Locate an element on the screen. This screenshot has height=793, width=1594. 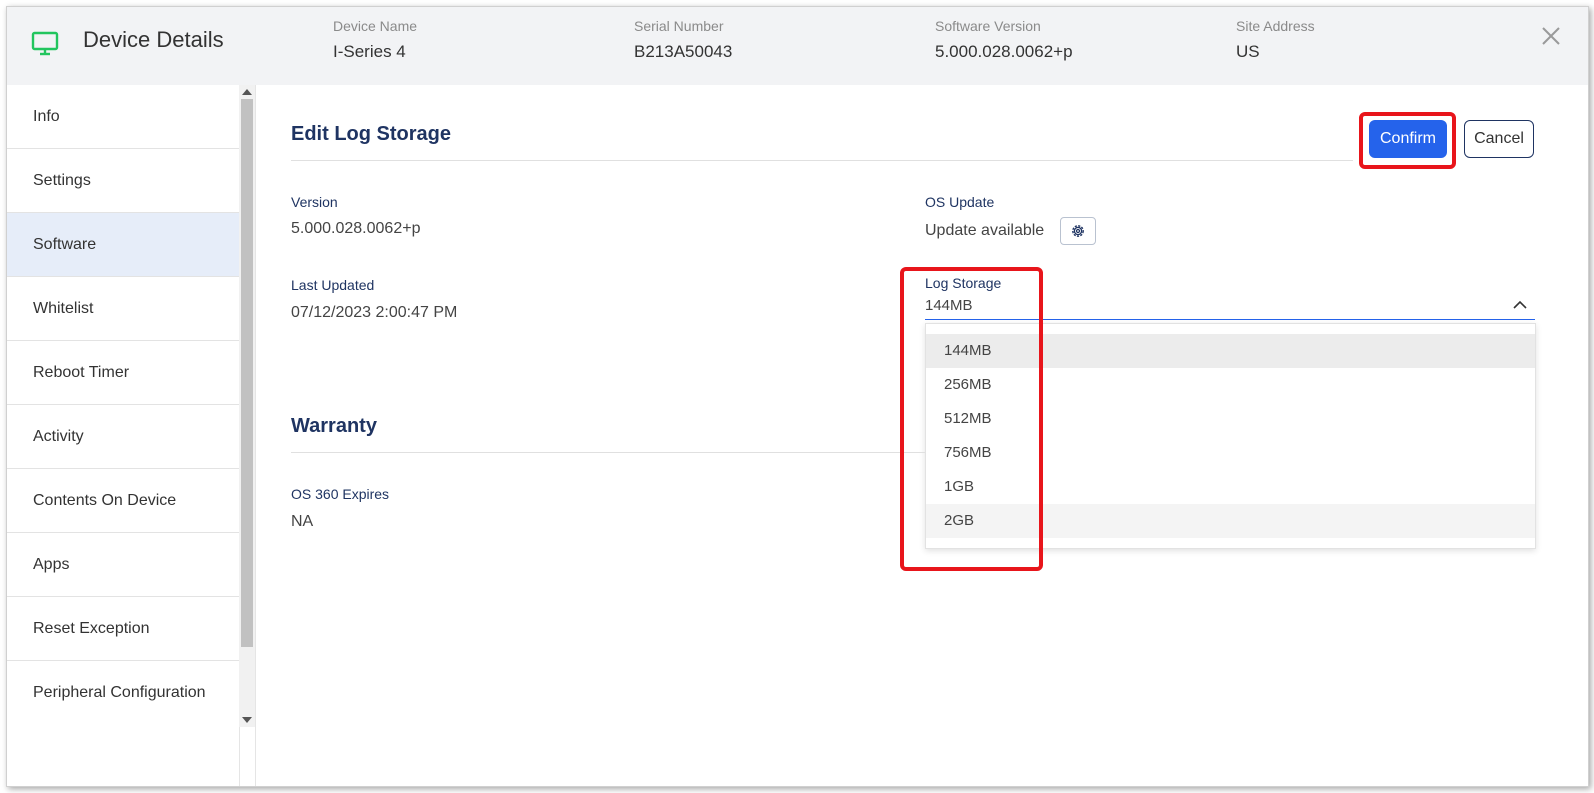
gear-icon is located at coordinates (1078, 231).